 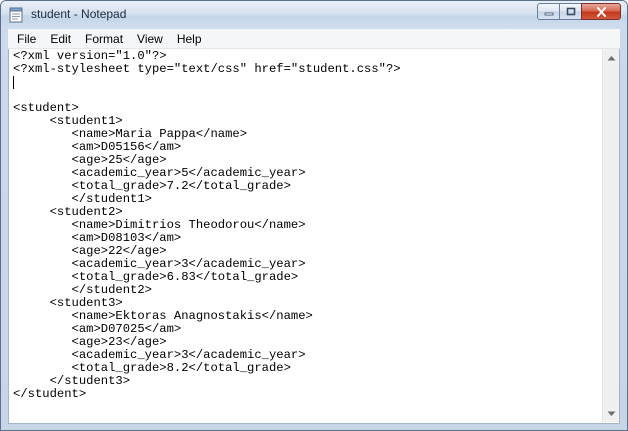 What do you see at coordinates (150, 39) in the screenshot?
I see `menu-view: View` at bounding box center [150, 39].